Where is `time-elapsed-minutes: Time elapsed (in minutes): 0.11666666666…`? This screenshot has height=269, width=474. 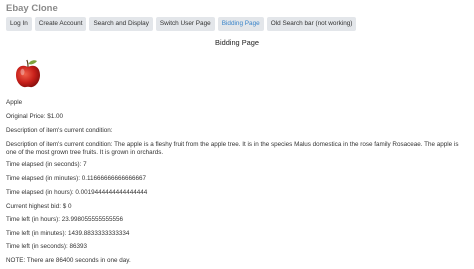
time-elapsed-minutes: Time elapsed (in minutes): 0.11666666666… is located at coordinates (76, 178).